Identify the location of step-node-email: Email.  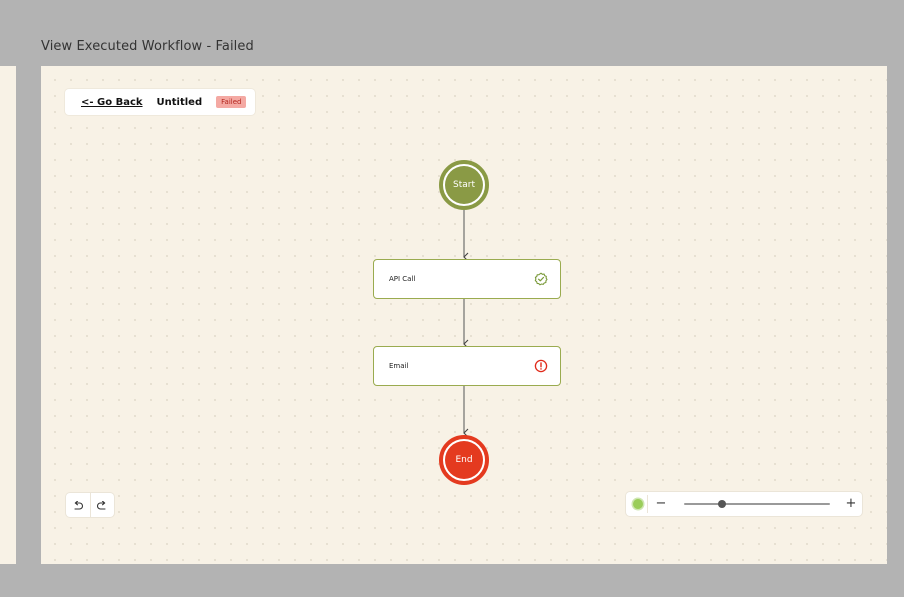
(467, 366).